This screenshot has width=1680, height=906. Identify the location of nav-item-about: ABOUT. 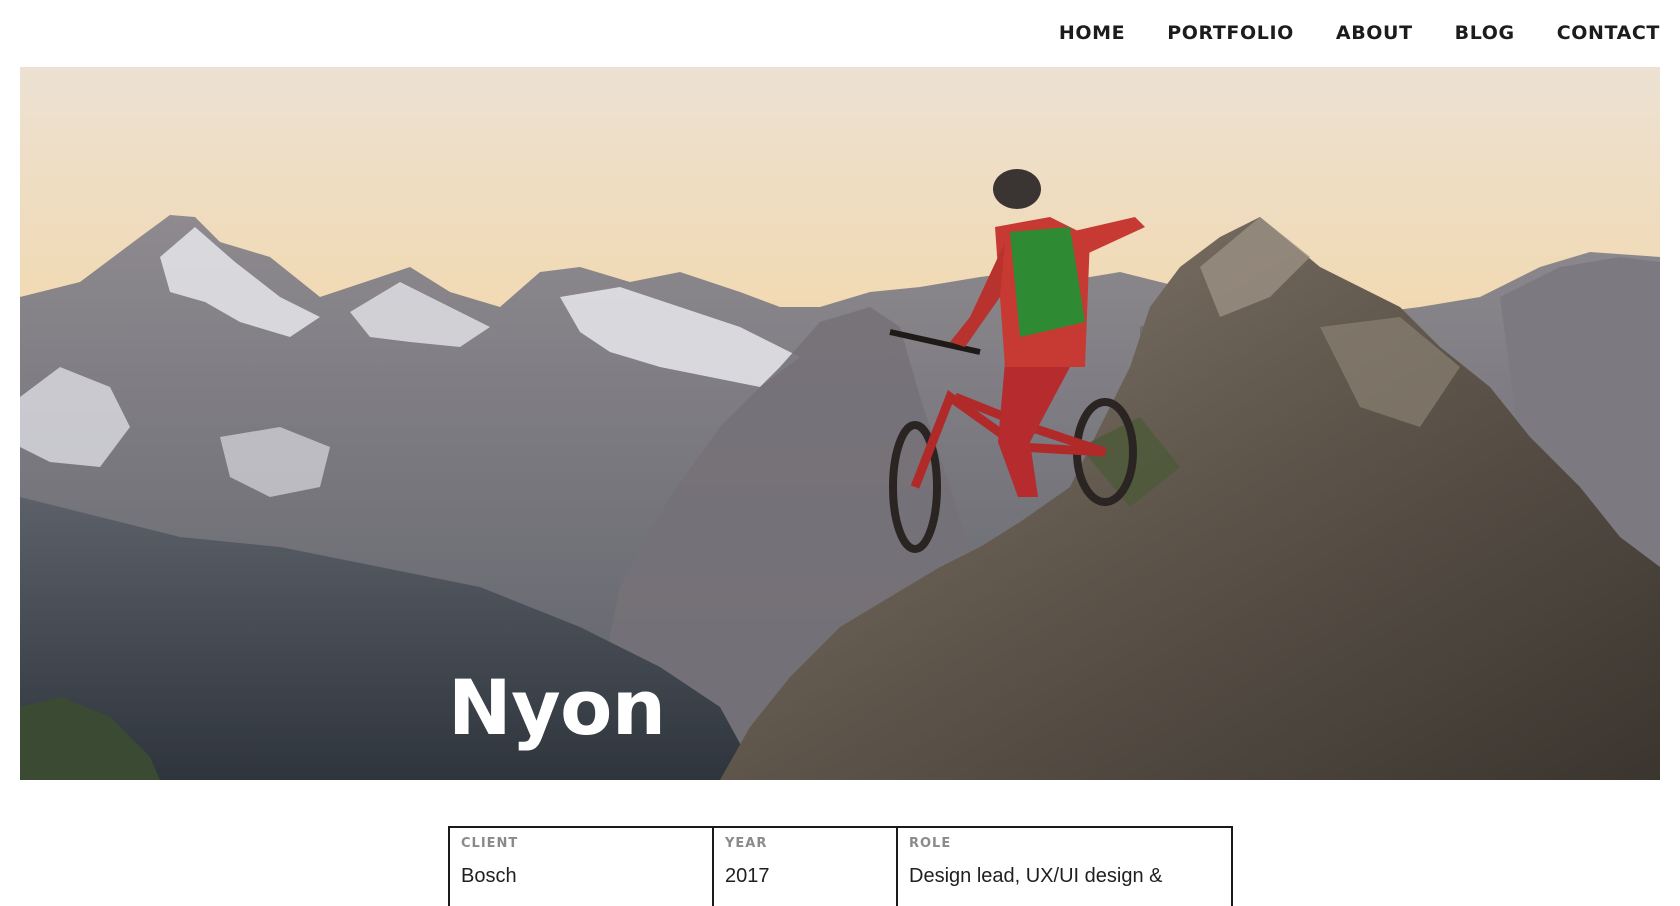
(1374, 33).